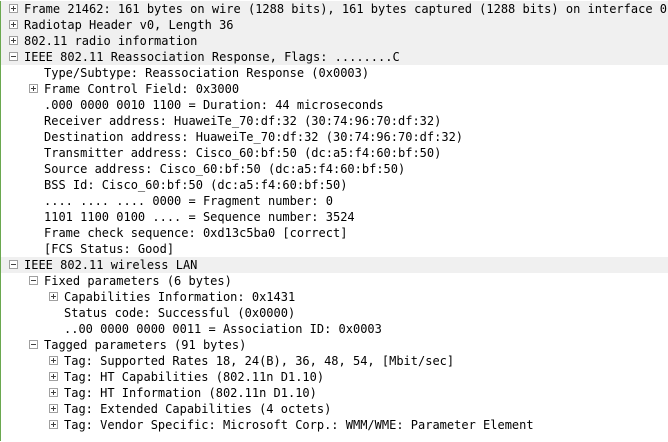 The image size is (668, 442). I want to click on tree-row-label: Frame Control Field: 0x3000, so click(142, 89).